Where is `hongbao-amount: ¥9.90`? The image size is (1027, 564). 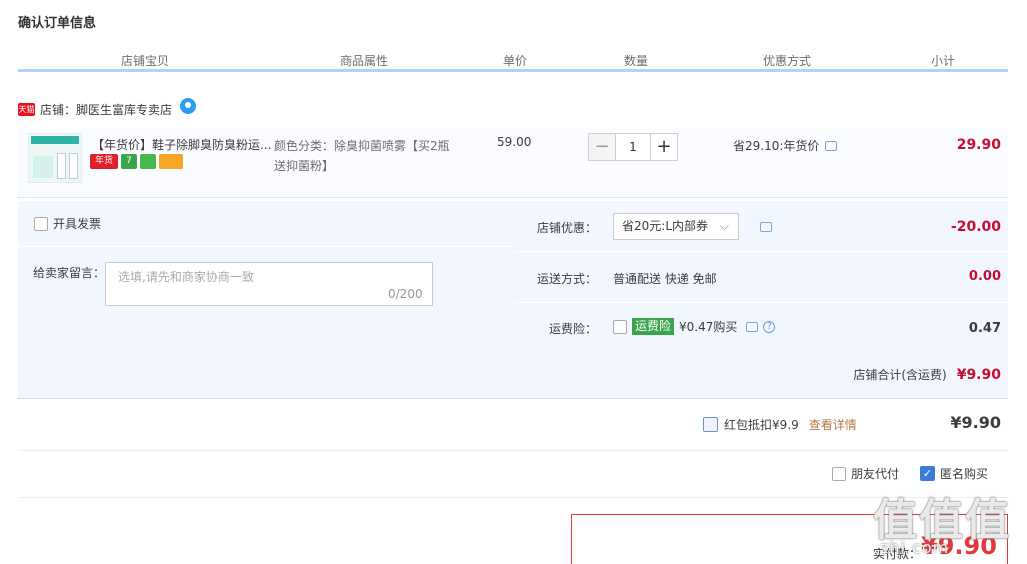 hongbao-amount: ¥9.90 is located at coordinates (975, 422).